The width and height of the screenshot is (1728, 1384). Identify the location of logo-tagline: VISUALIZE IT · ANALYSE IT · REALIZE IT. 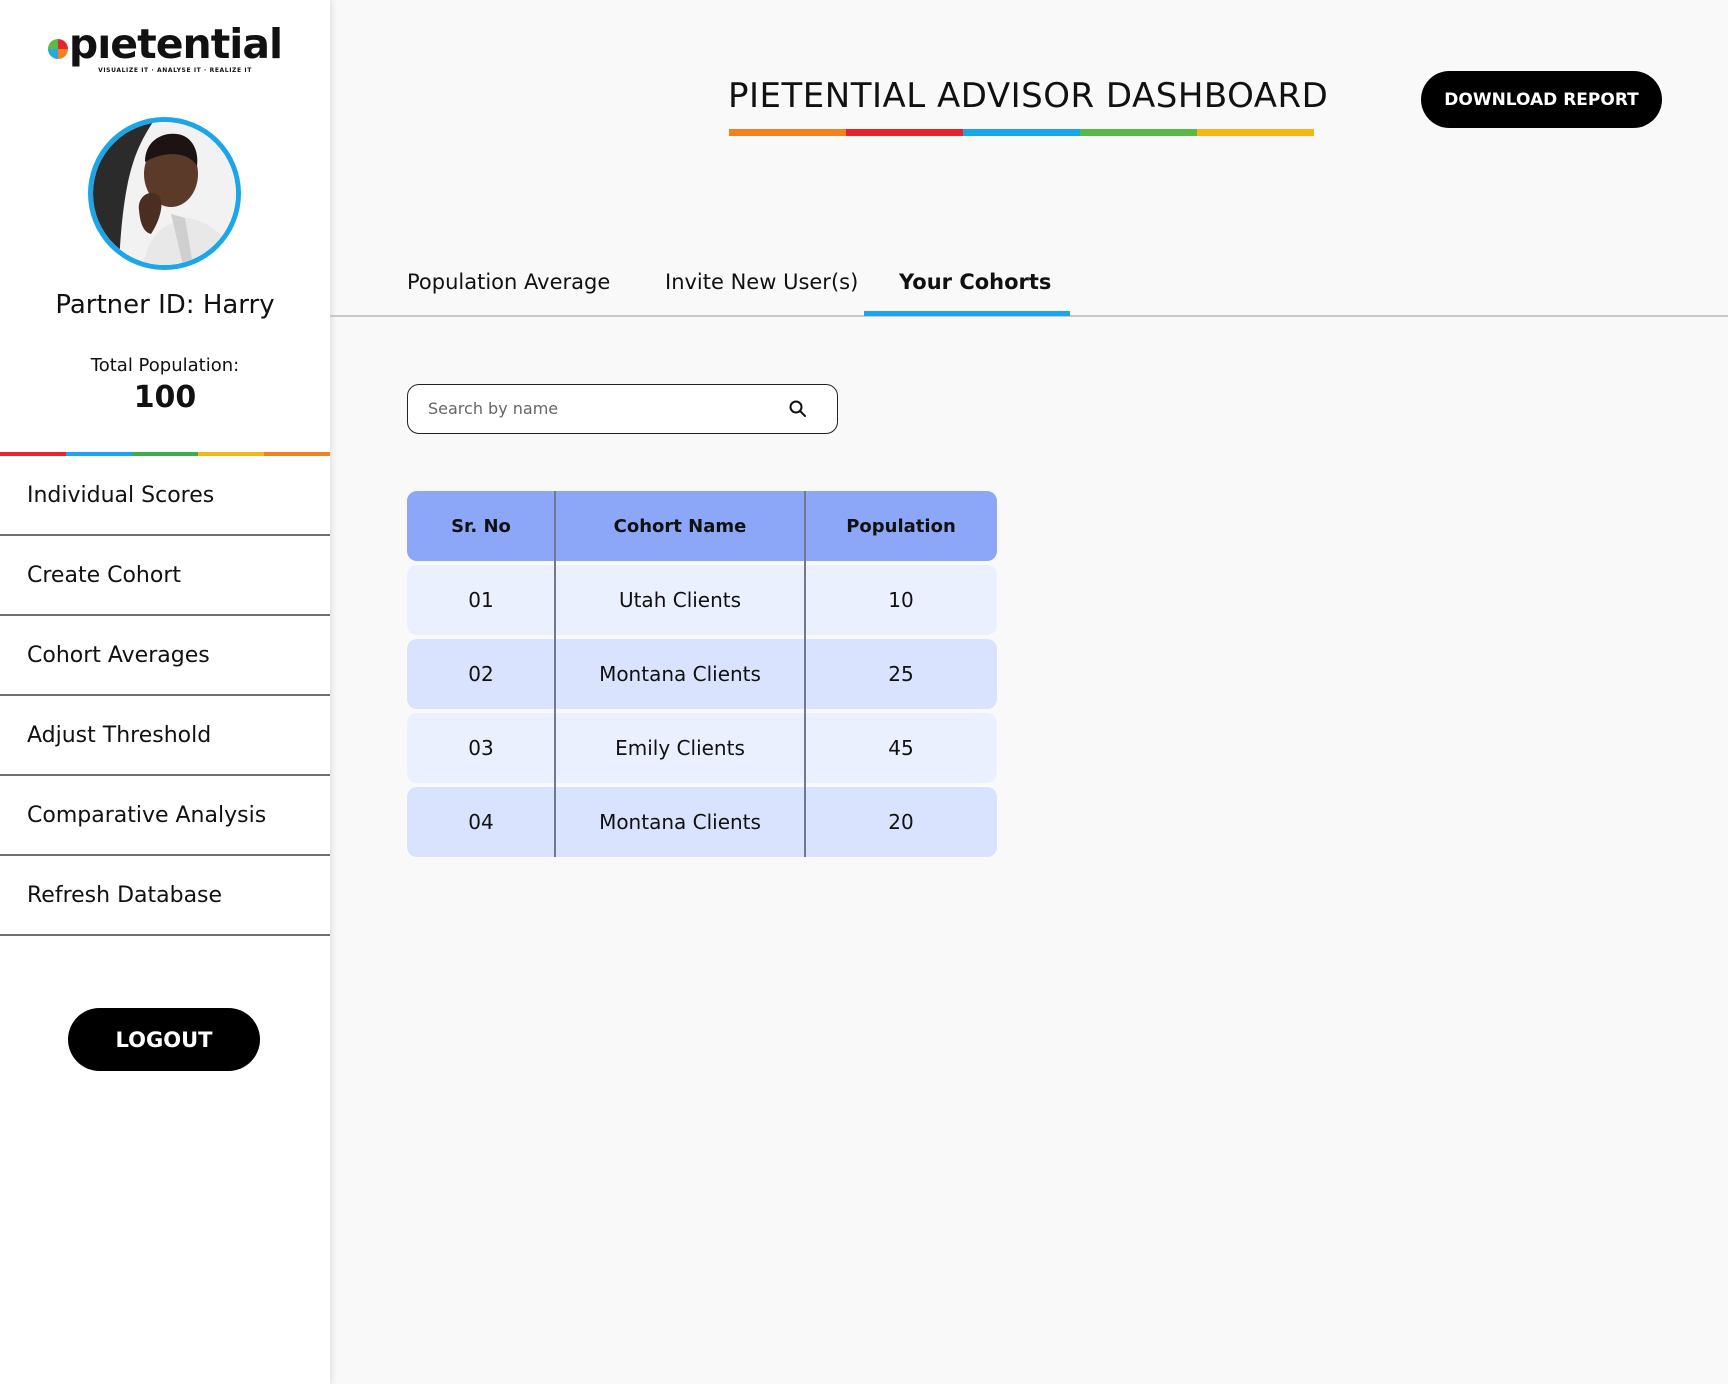
(175, 70).